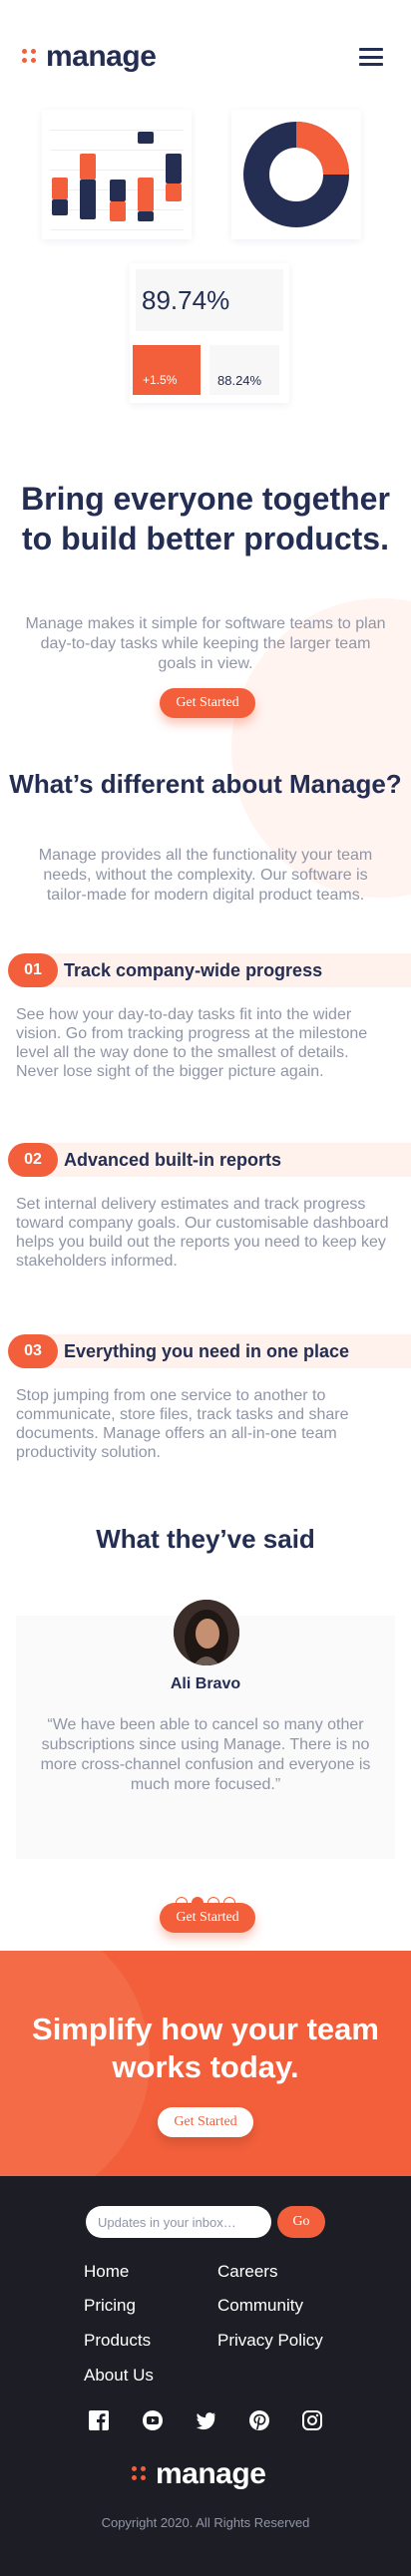 This screenshot has height=2576, width=411. I want to click on twitter-icon, so click(206, 2420).